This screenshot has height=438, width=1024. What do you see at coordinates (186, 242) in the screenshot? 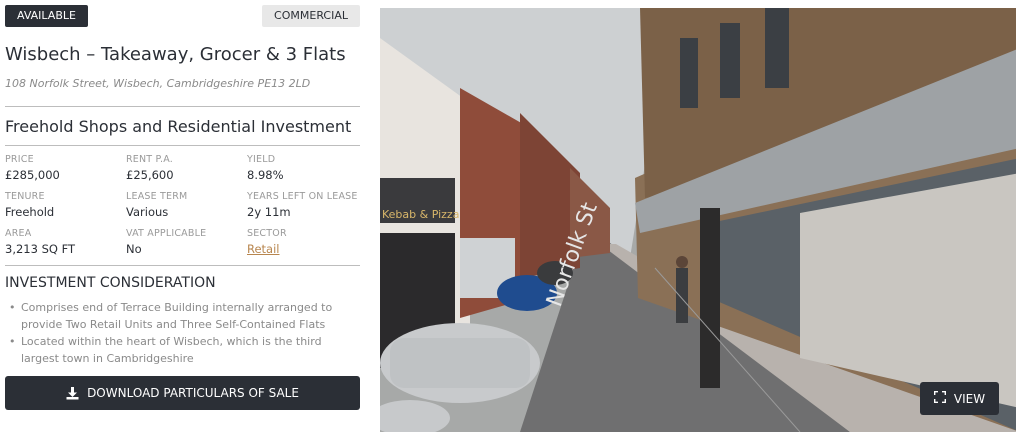
I see `detail-vat: VAT APPLICABLE No` at bounding box center [186, 242].